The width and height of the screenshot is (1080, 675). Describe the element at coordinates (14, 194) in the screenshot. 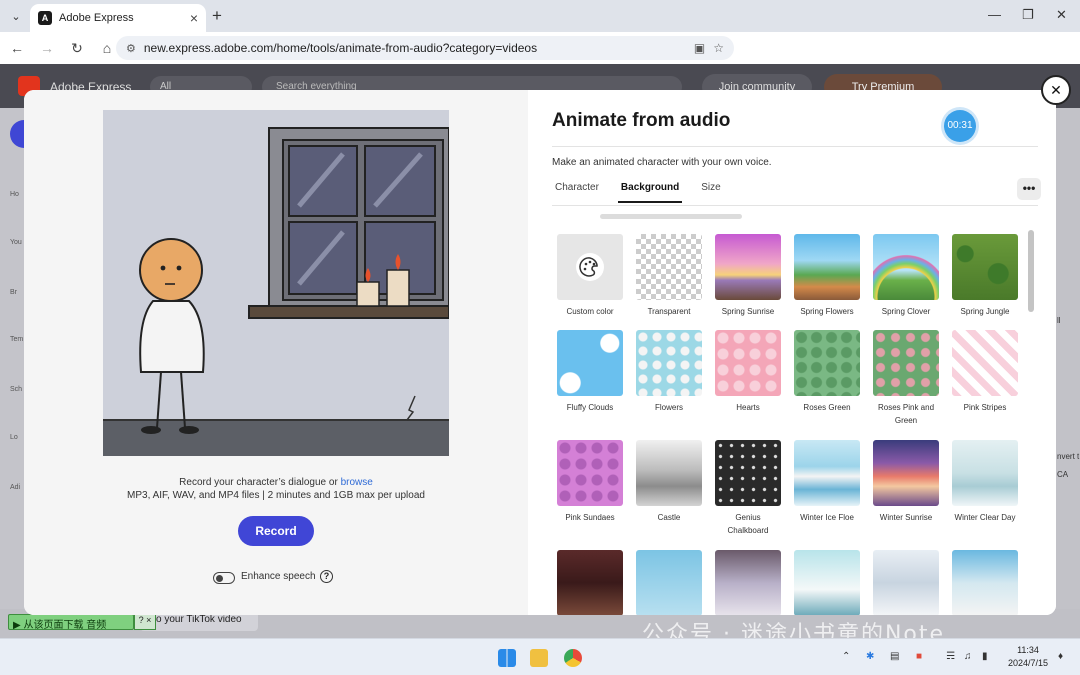

I see `sidebar-item-home: Ho` at that location.